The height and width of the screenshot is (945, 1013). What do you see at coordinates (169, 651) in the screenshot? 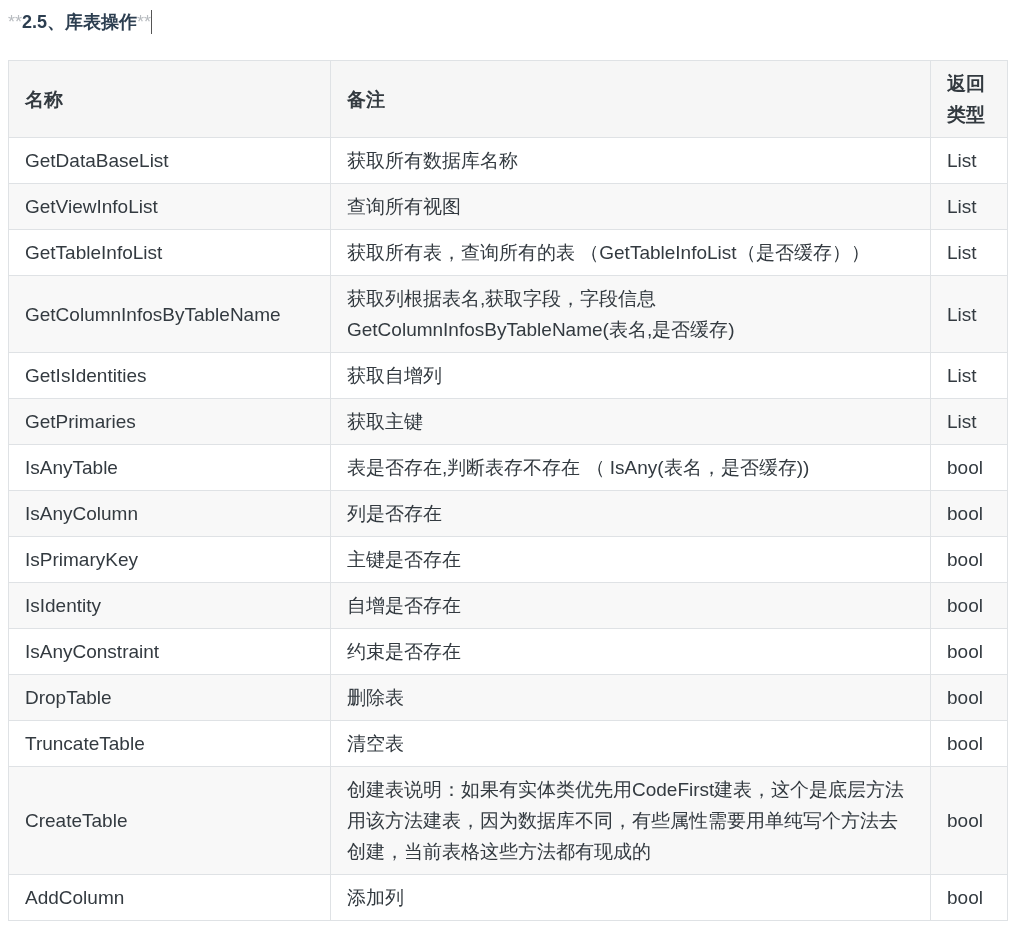
I see `table-cell: IsAnyConstraint` at bounding box center [169, 651].